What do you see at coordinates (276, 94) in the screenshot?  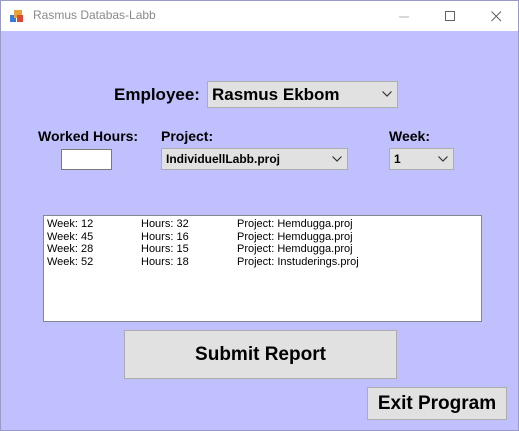 I see `employee-selected: Rasmus Ekbom` at bounding box center [276, 94].